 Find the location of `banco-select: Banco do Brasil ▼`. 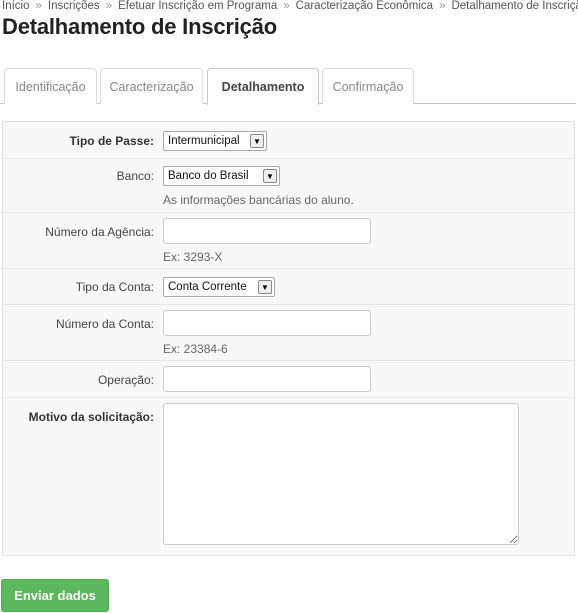

banco-select: Banco do Brasil ▼ is located at coordinates (221, 176).